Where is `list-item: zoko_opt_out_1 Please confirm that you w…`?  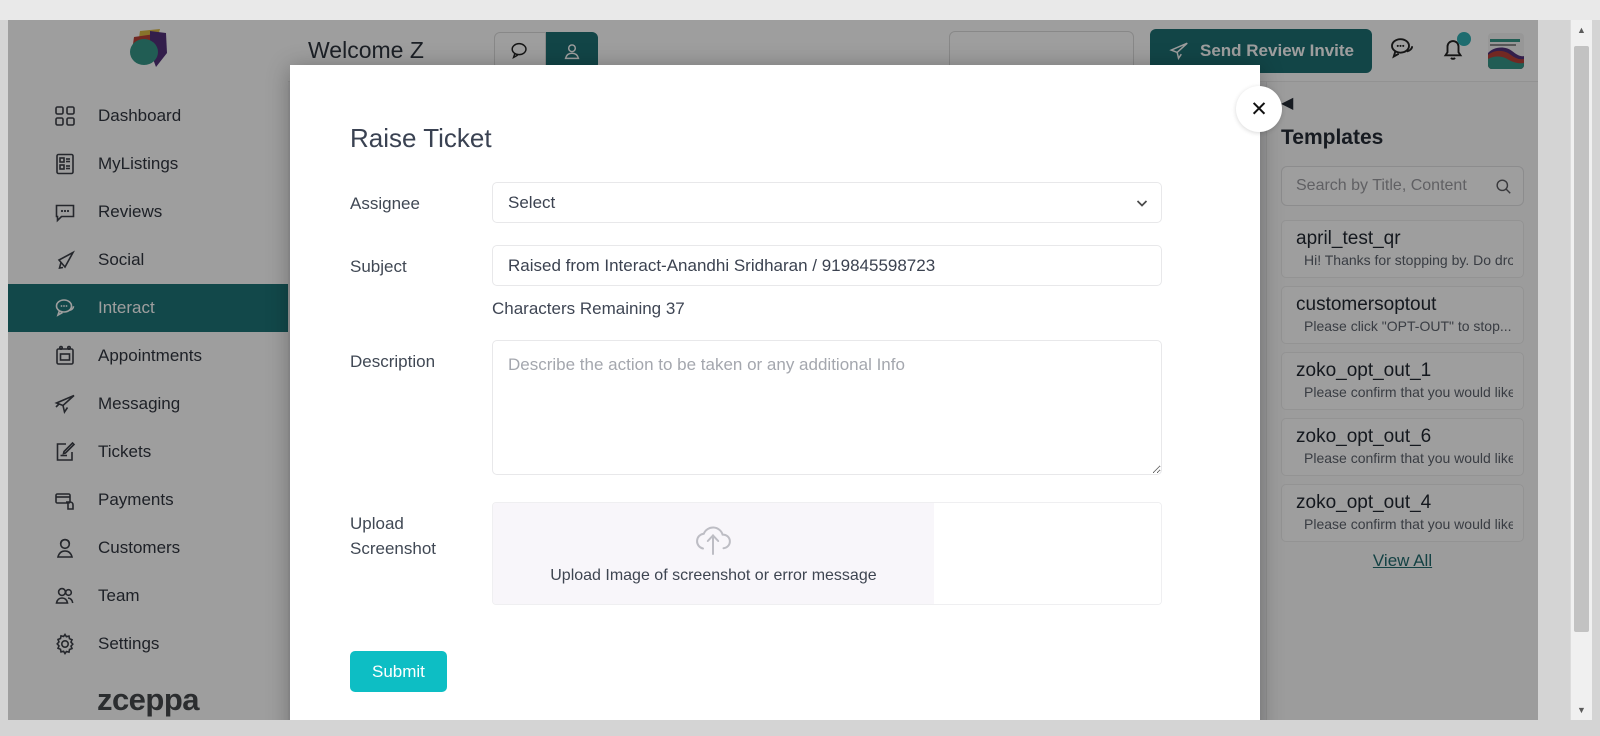 list-item: zoko_opt_out_1 Please confirm that you w… is located at coordinates (1402, 381).